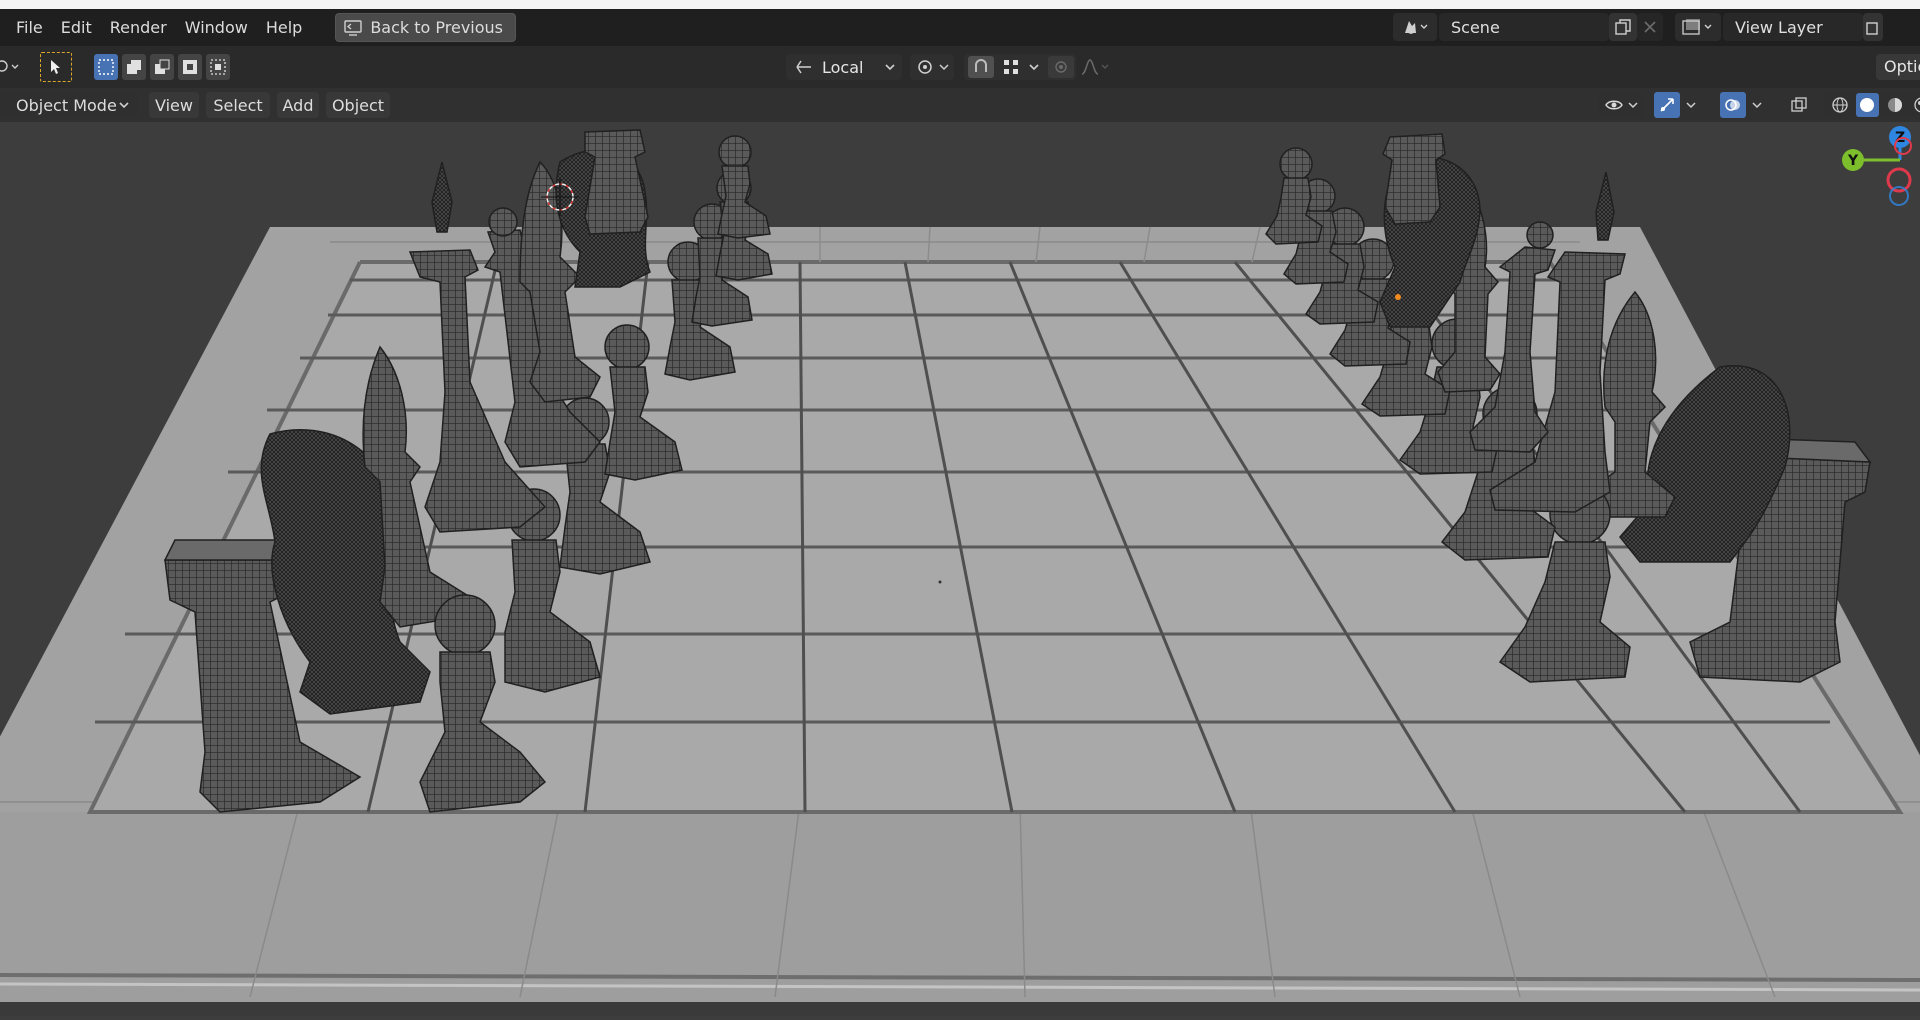 This screenshot has height=1020, width=1920. I want to click on rendered-shading-button, so click(1915, 105).